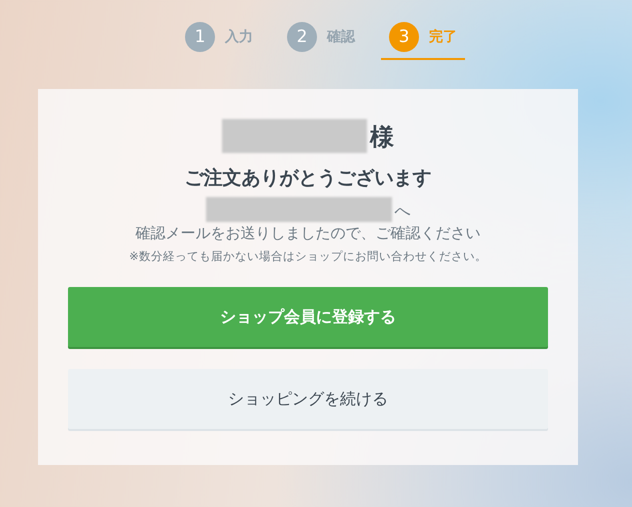  What do you see at coordinates (308, 178) in the screenshot?
I see `thanks-heading: ご注文ありがとうございます` at bounding box center [308, 178].